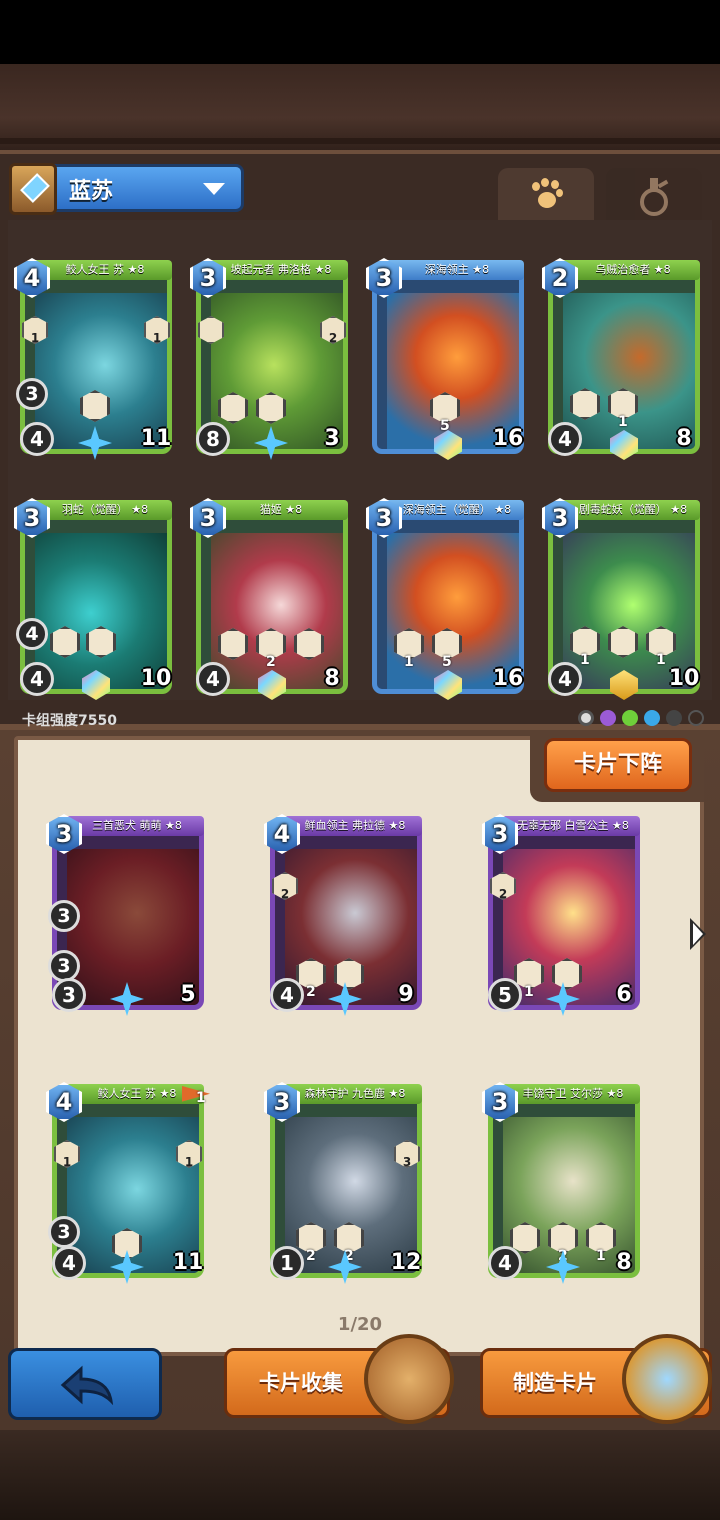 The height and width of the screenshot is (1520, 720). What do you see at coordinates (33, 189) in the screenshot?
I see `deck-book-icon` at bounding box center [33, 189].